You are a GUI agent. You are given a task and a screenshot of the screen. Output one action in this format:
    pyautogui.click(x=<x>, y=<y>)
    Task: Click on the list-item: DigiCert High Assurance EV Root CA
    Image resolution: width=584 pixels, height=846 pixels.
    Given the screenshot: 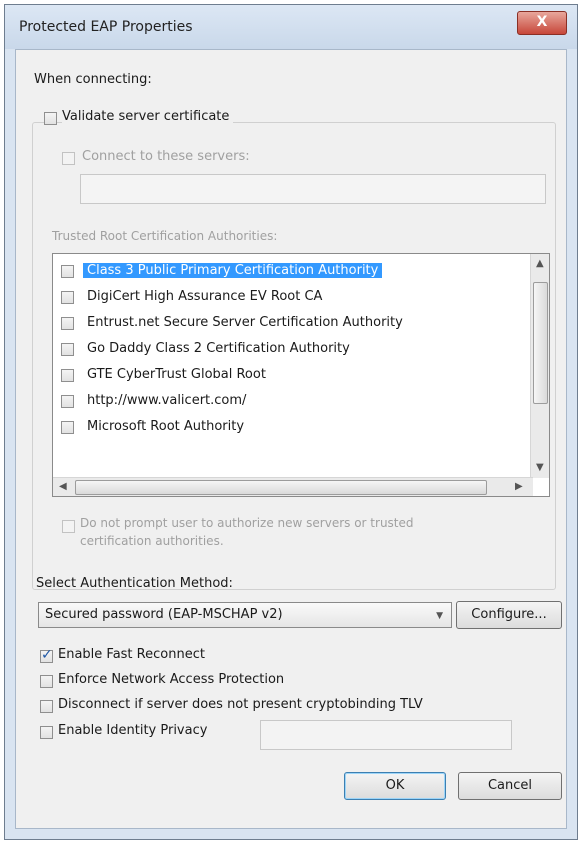 What is the action you would take?
    pyautogui.click(x=288, y=298)
    